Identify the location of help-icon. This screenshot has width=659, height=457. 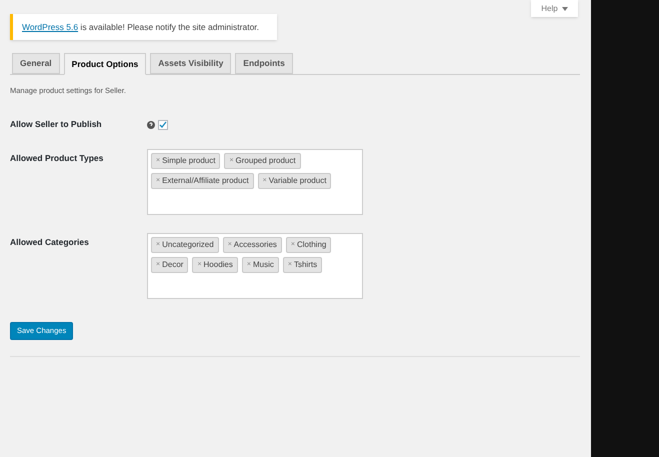
(151, 124).